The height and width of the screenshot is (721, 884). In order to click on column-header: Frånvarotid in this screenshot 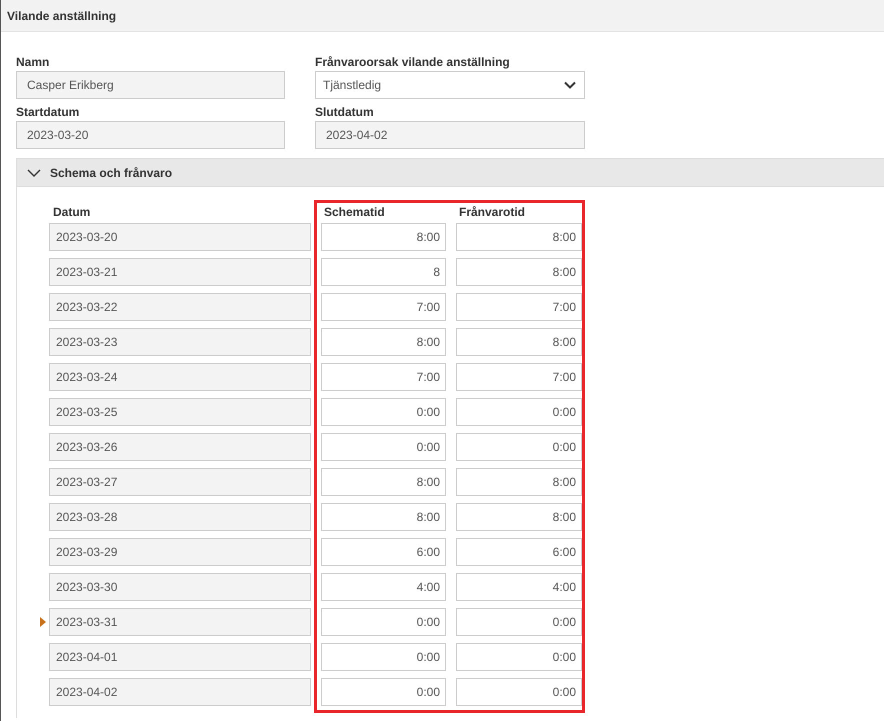, I will do `click(492, 212)`.